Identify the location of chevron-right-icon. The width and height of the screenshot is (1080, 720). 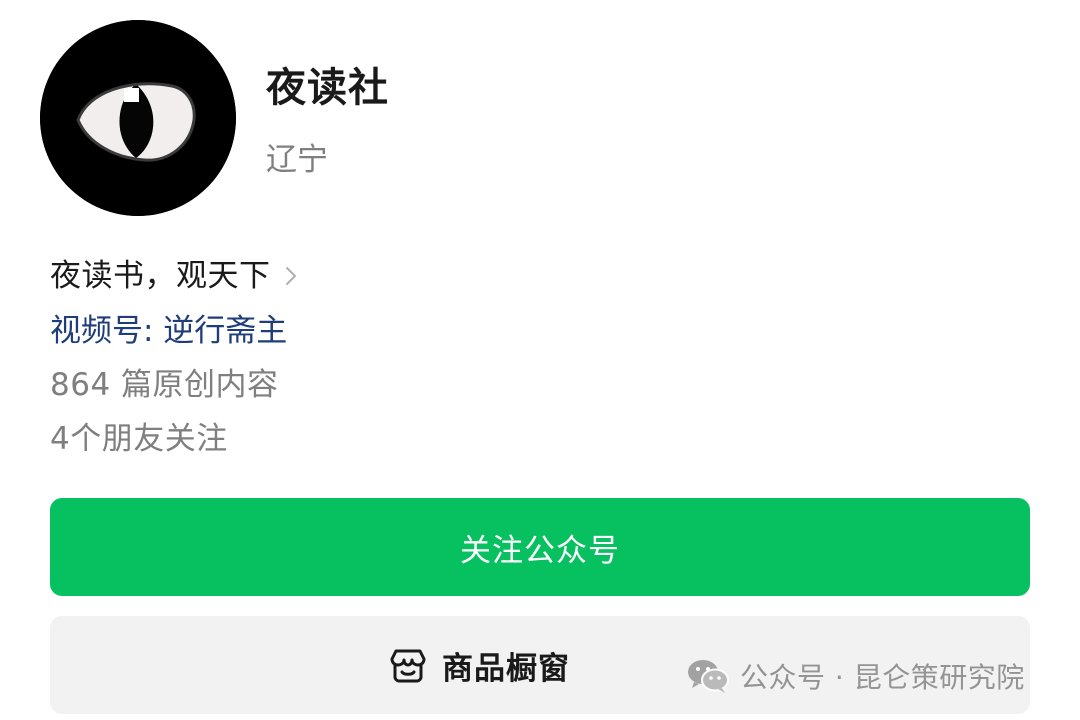
(290, 276).